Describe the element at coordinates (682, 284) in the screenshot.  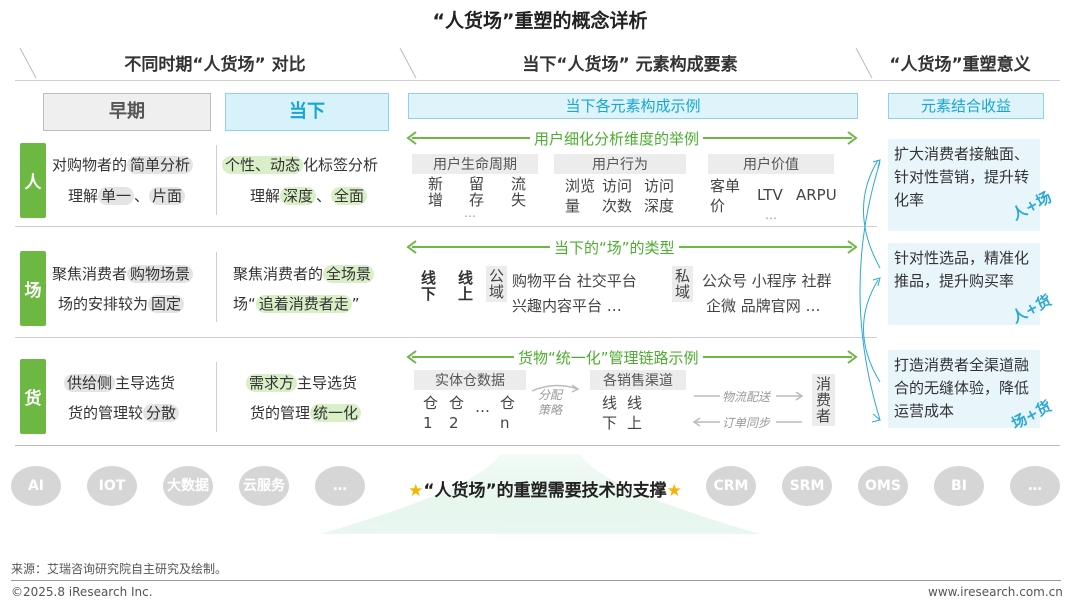
I see `place-private: 私域` at that location.